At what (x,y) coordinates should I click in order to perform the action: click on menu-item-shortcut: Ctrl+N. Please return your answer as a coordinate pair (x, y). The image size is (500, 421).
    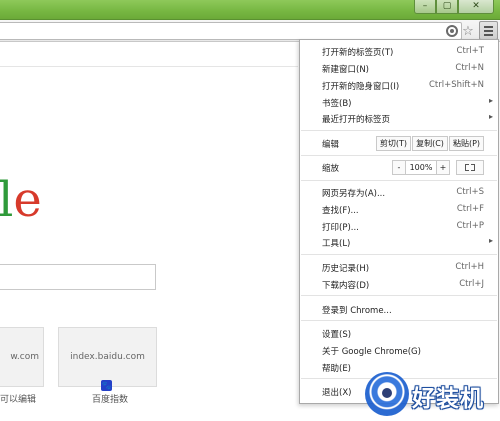
    Looking at the image, I should click on (469, 68).